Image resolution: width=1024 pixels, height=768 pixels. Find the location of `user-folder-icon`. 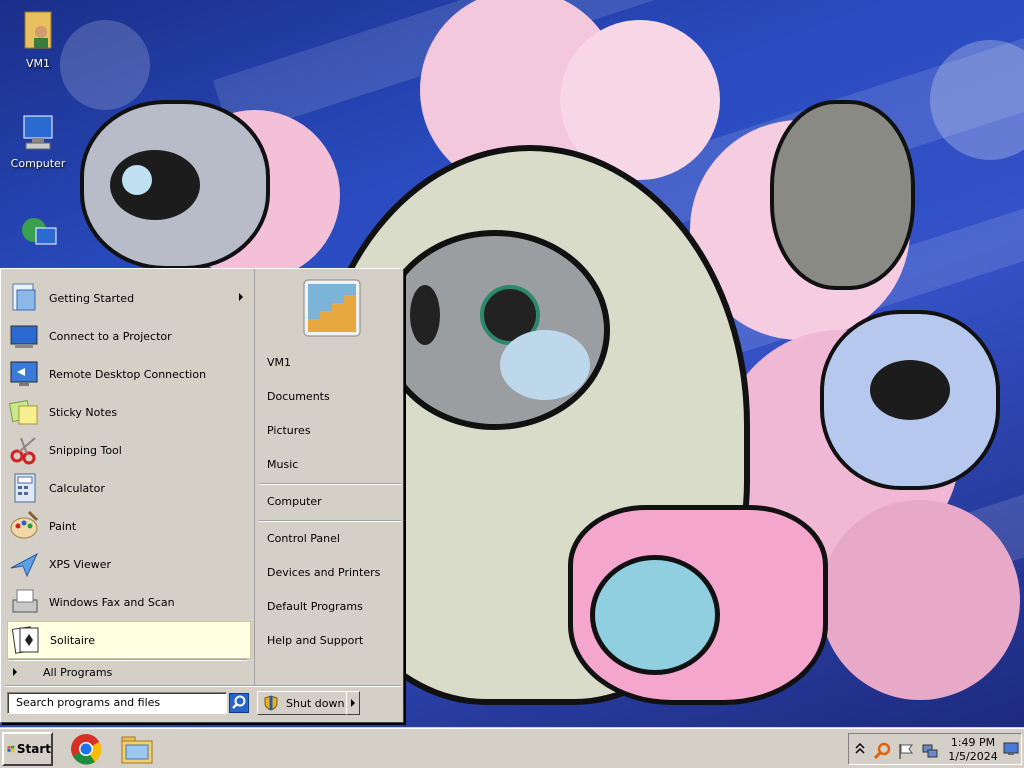

user-folder-icon is located at coordinates (38, 30).